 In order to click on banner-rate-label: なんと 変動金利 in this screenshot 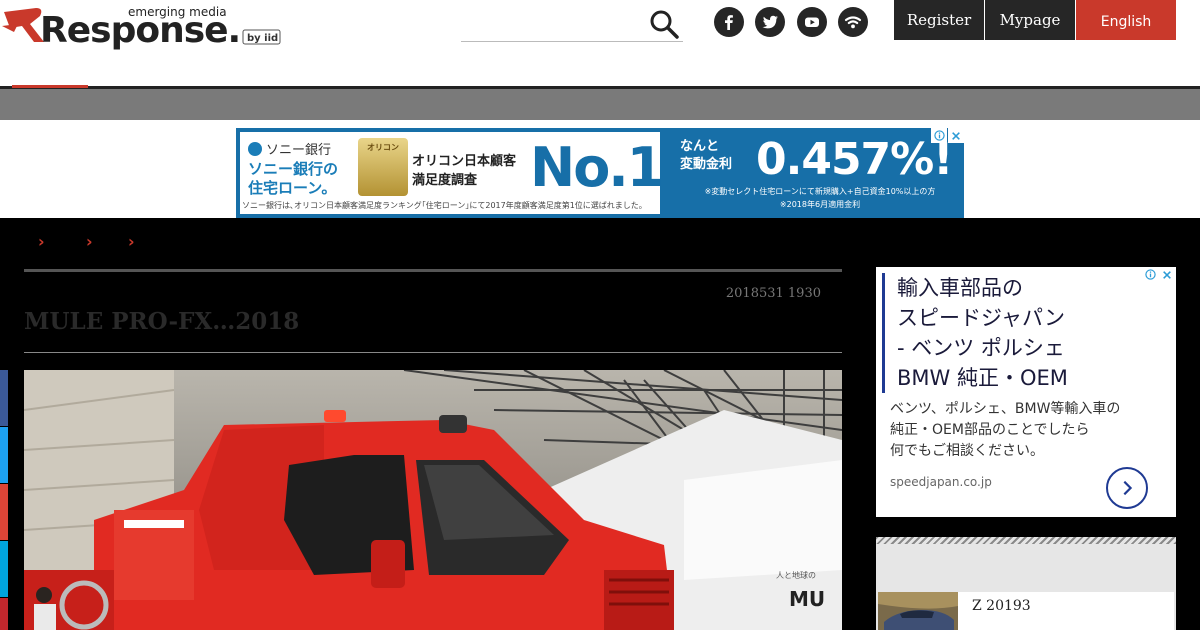, I will do `click(706, 155)`.